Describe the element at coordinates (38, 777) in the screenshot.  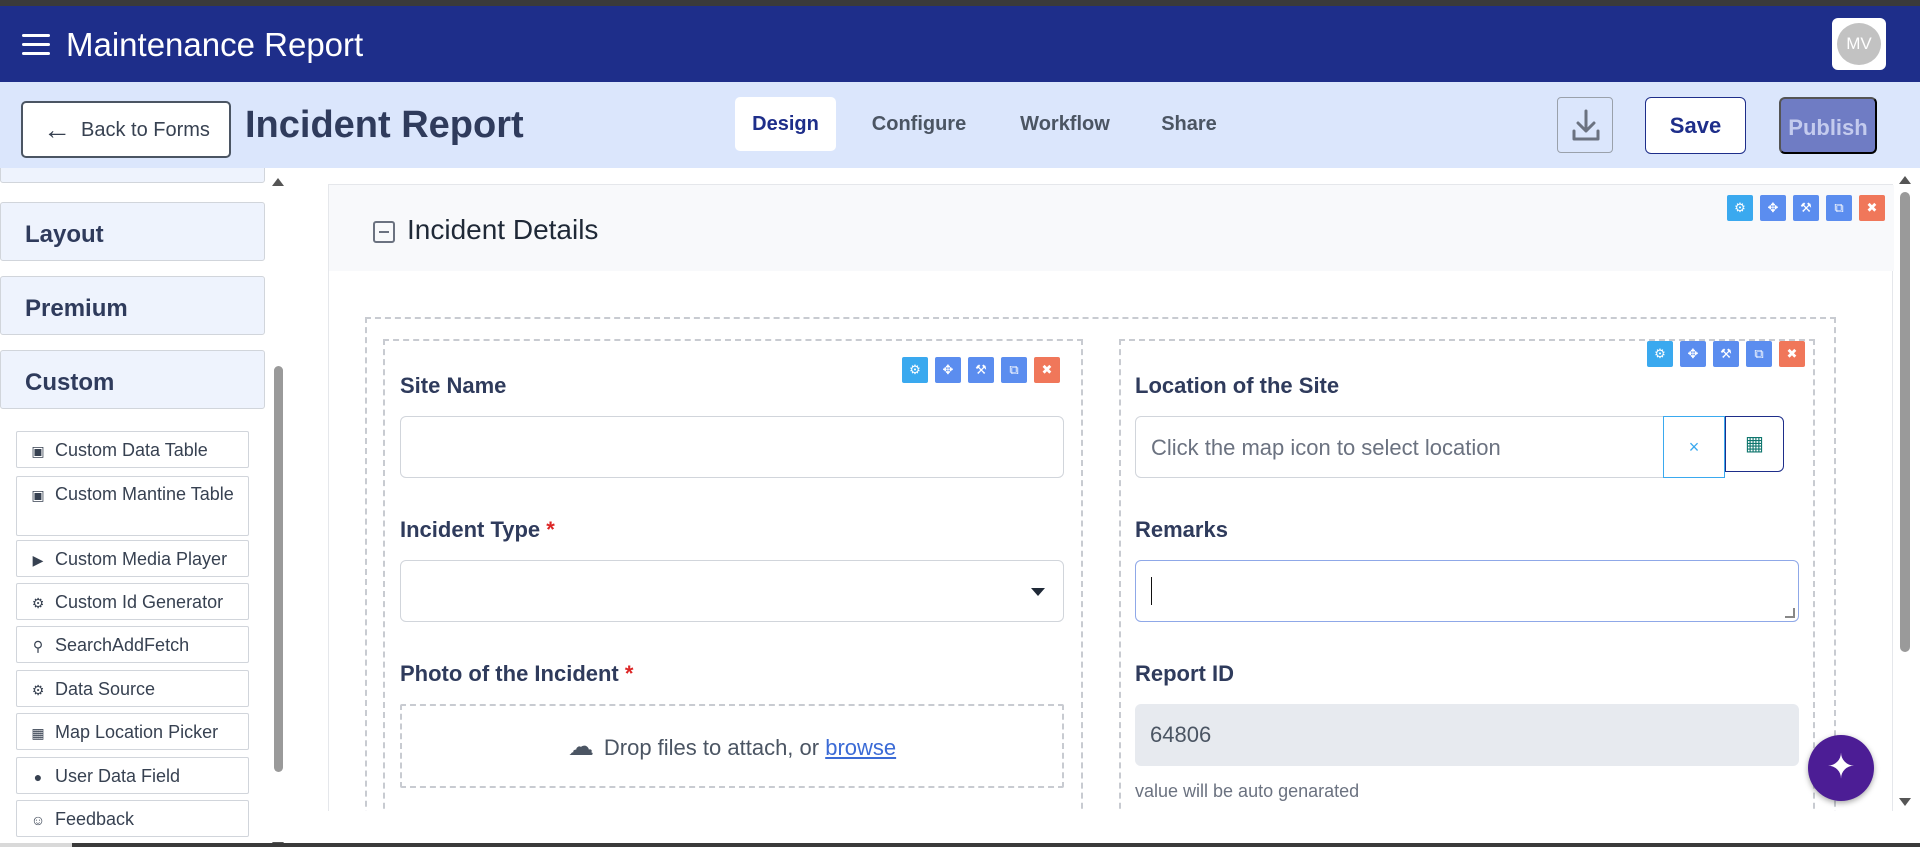
I see `user-icon: ●` at that location.